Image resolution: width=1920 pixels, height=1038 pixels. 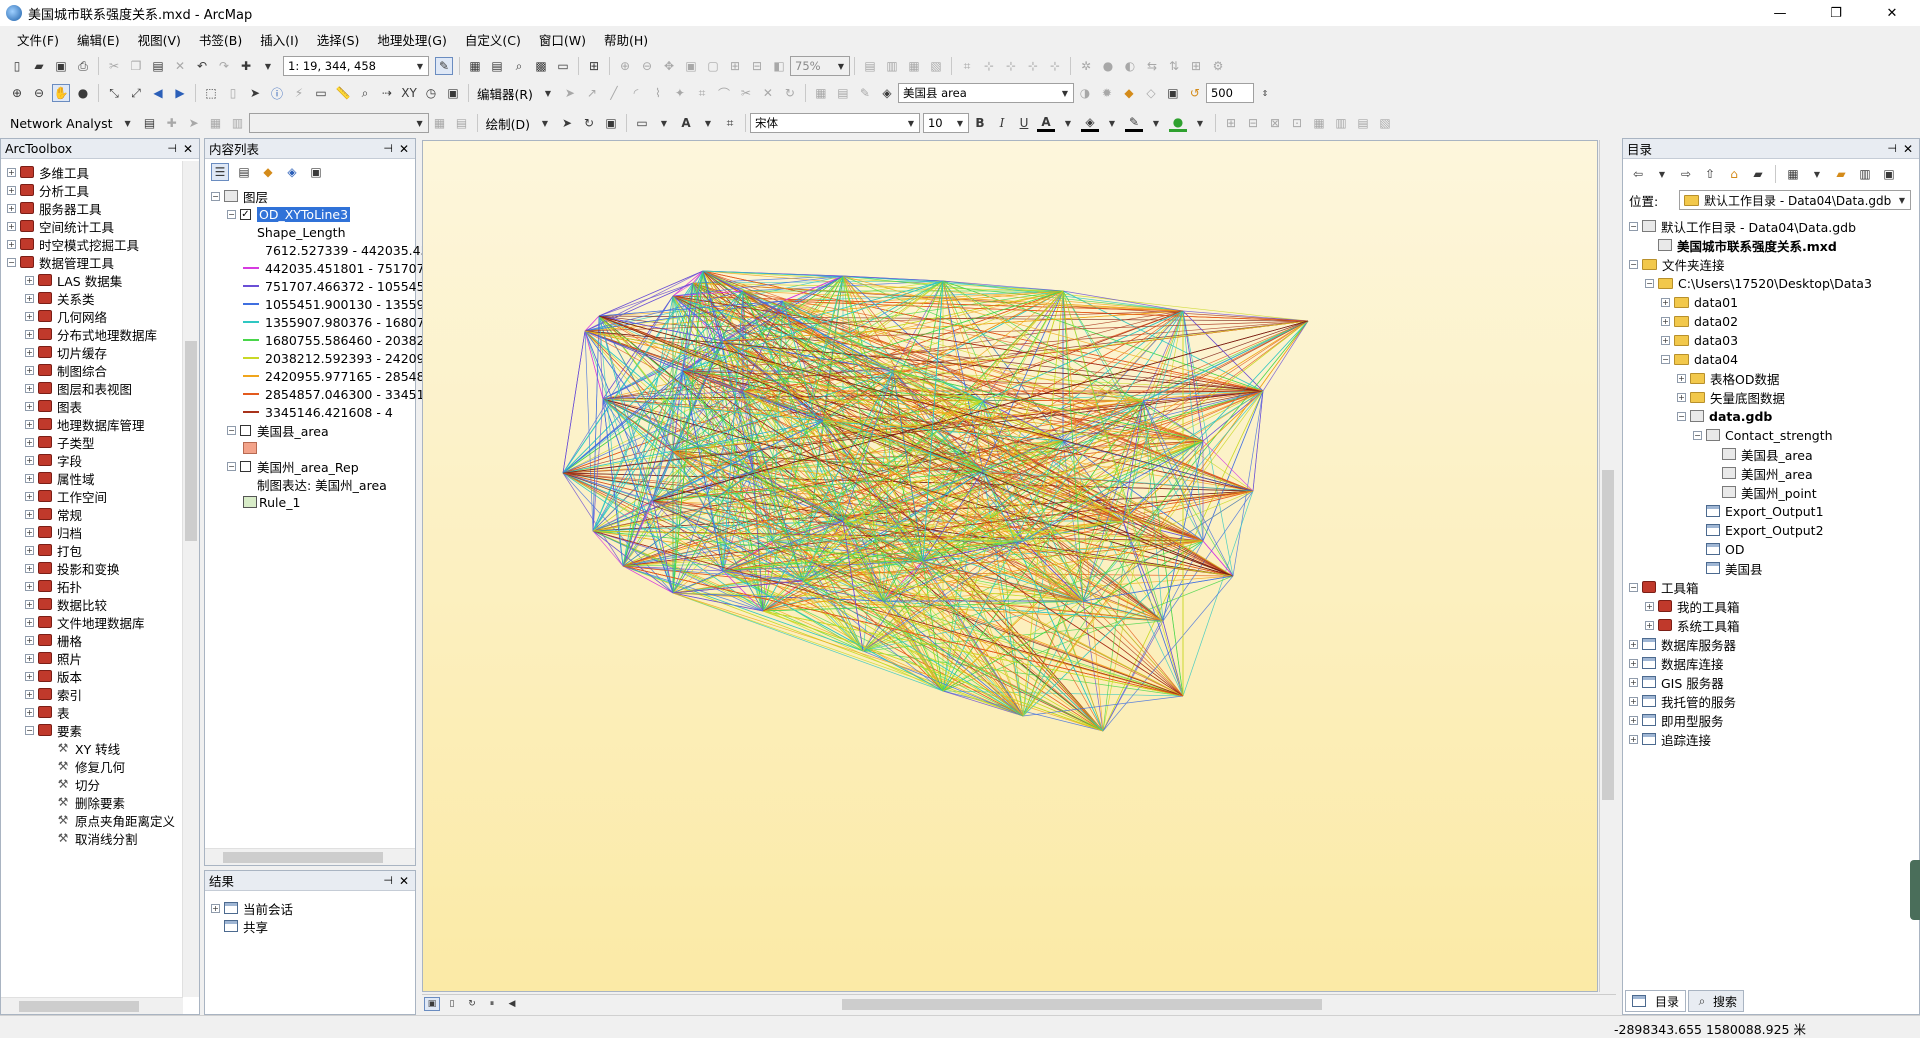 I want to click on find-route-icon: ⇢, so click(x=387, y=93).